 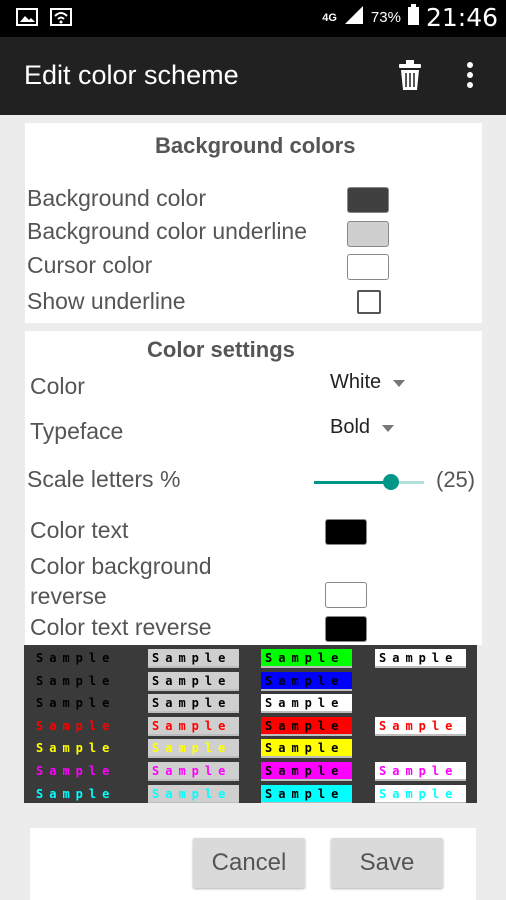 I want to click on slider-thumb, so click(x=391, y=482).